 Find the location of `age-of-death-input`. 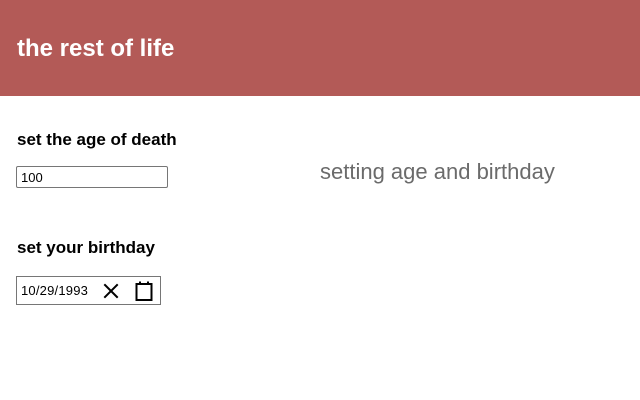

age-of-death-input is located at coordinates (92, 177).